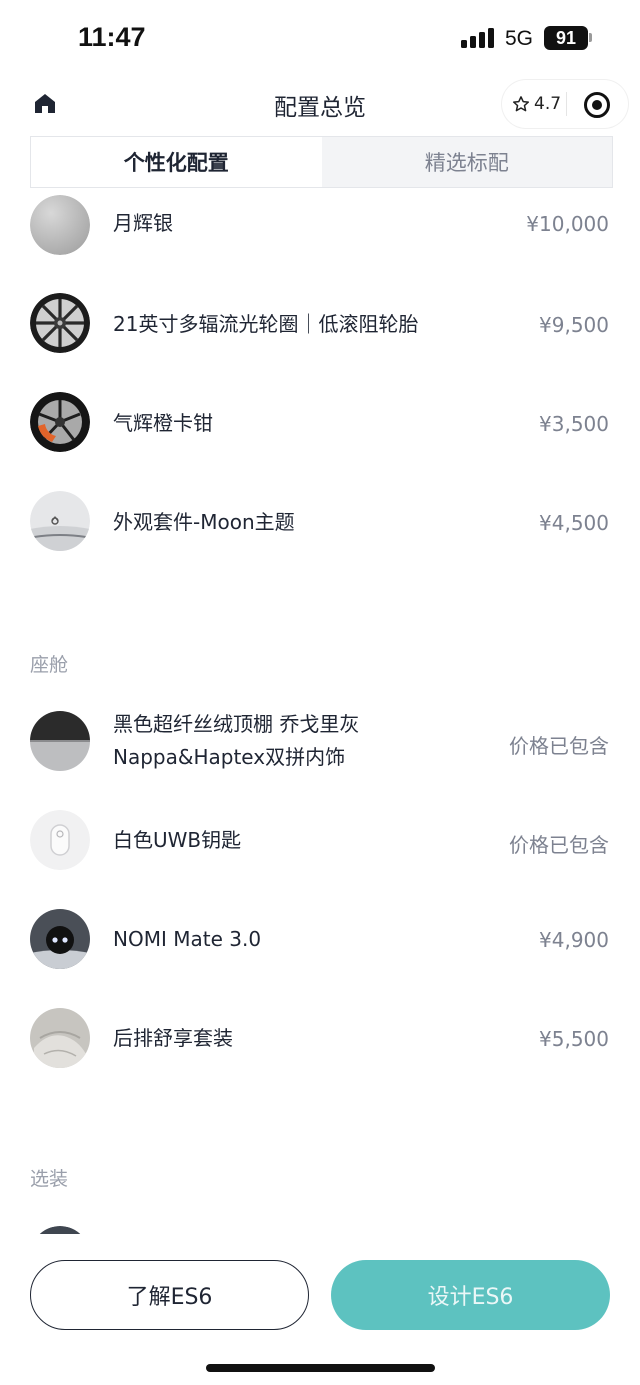 The height and width of the screenshot is (1385, 640). What do you see at coordinates (574, 325) in the screenshot?
I see `item-price: ¥9,500` at bounding box center [574, 325].